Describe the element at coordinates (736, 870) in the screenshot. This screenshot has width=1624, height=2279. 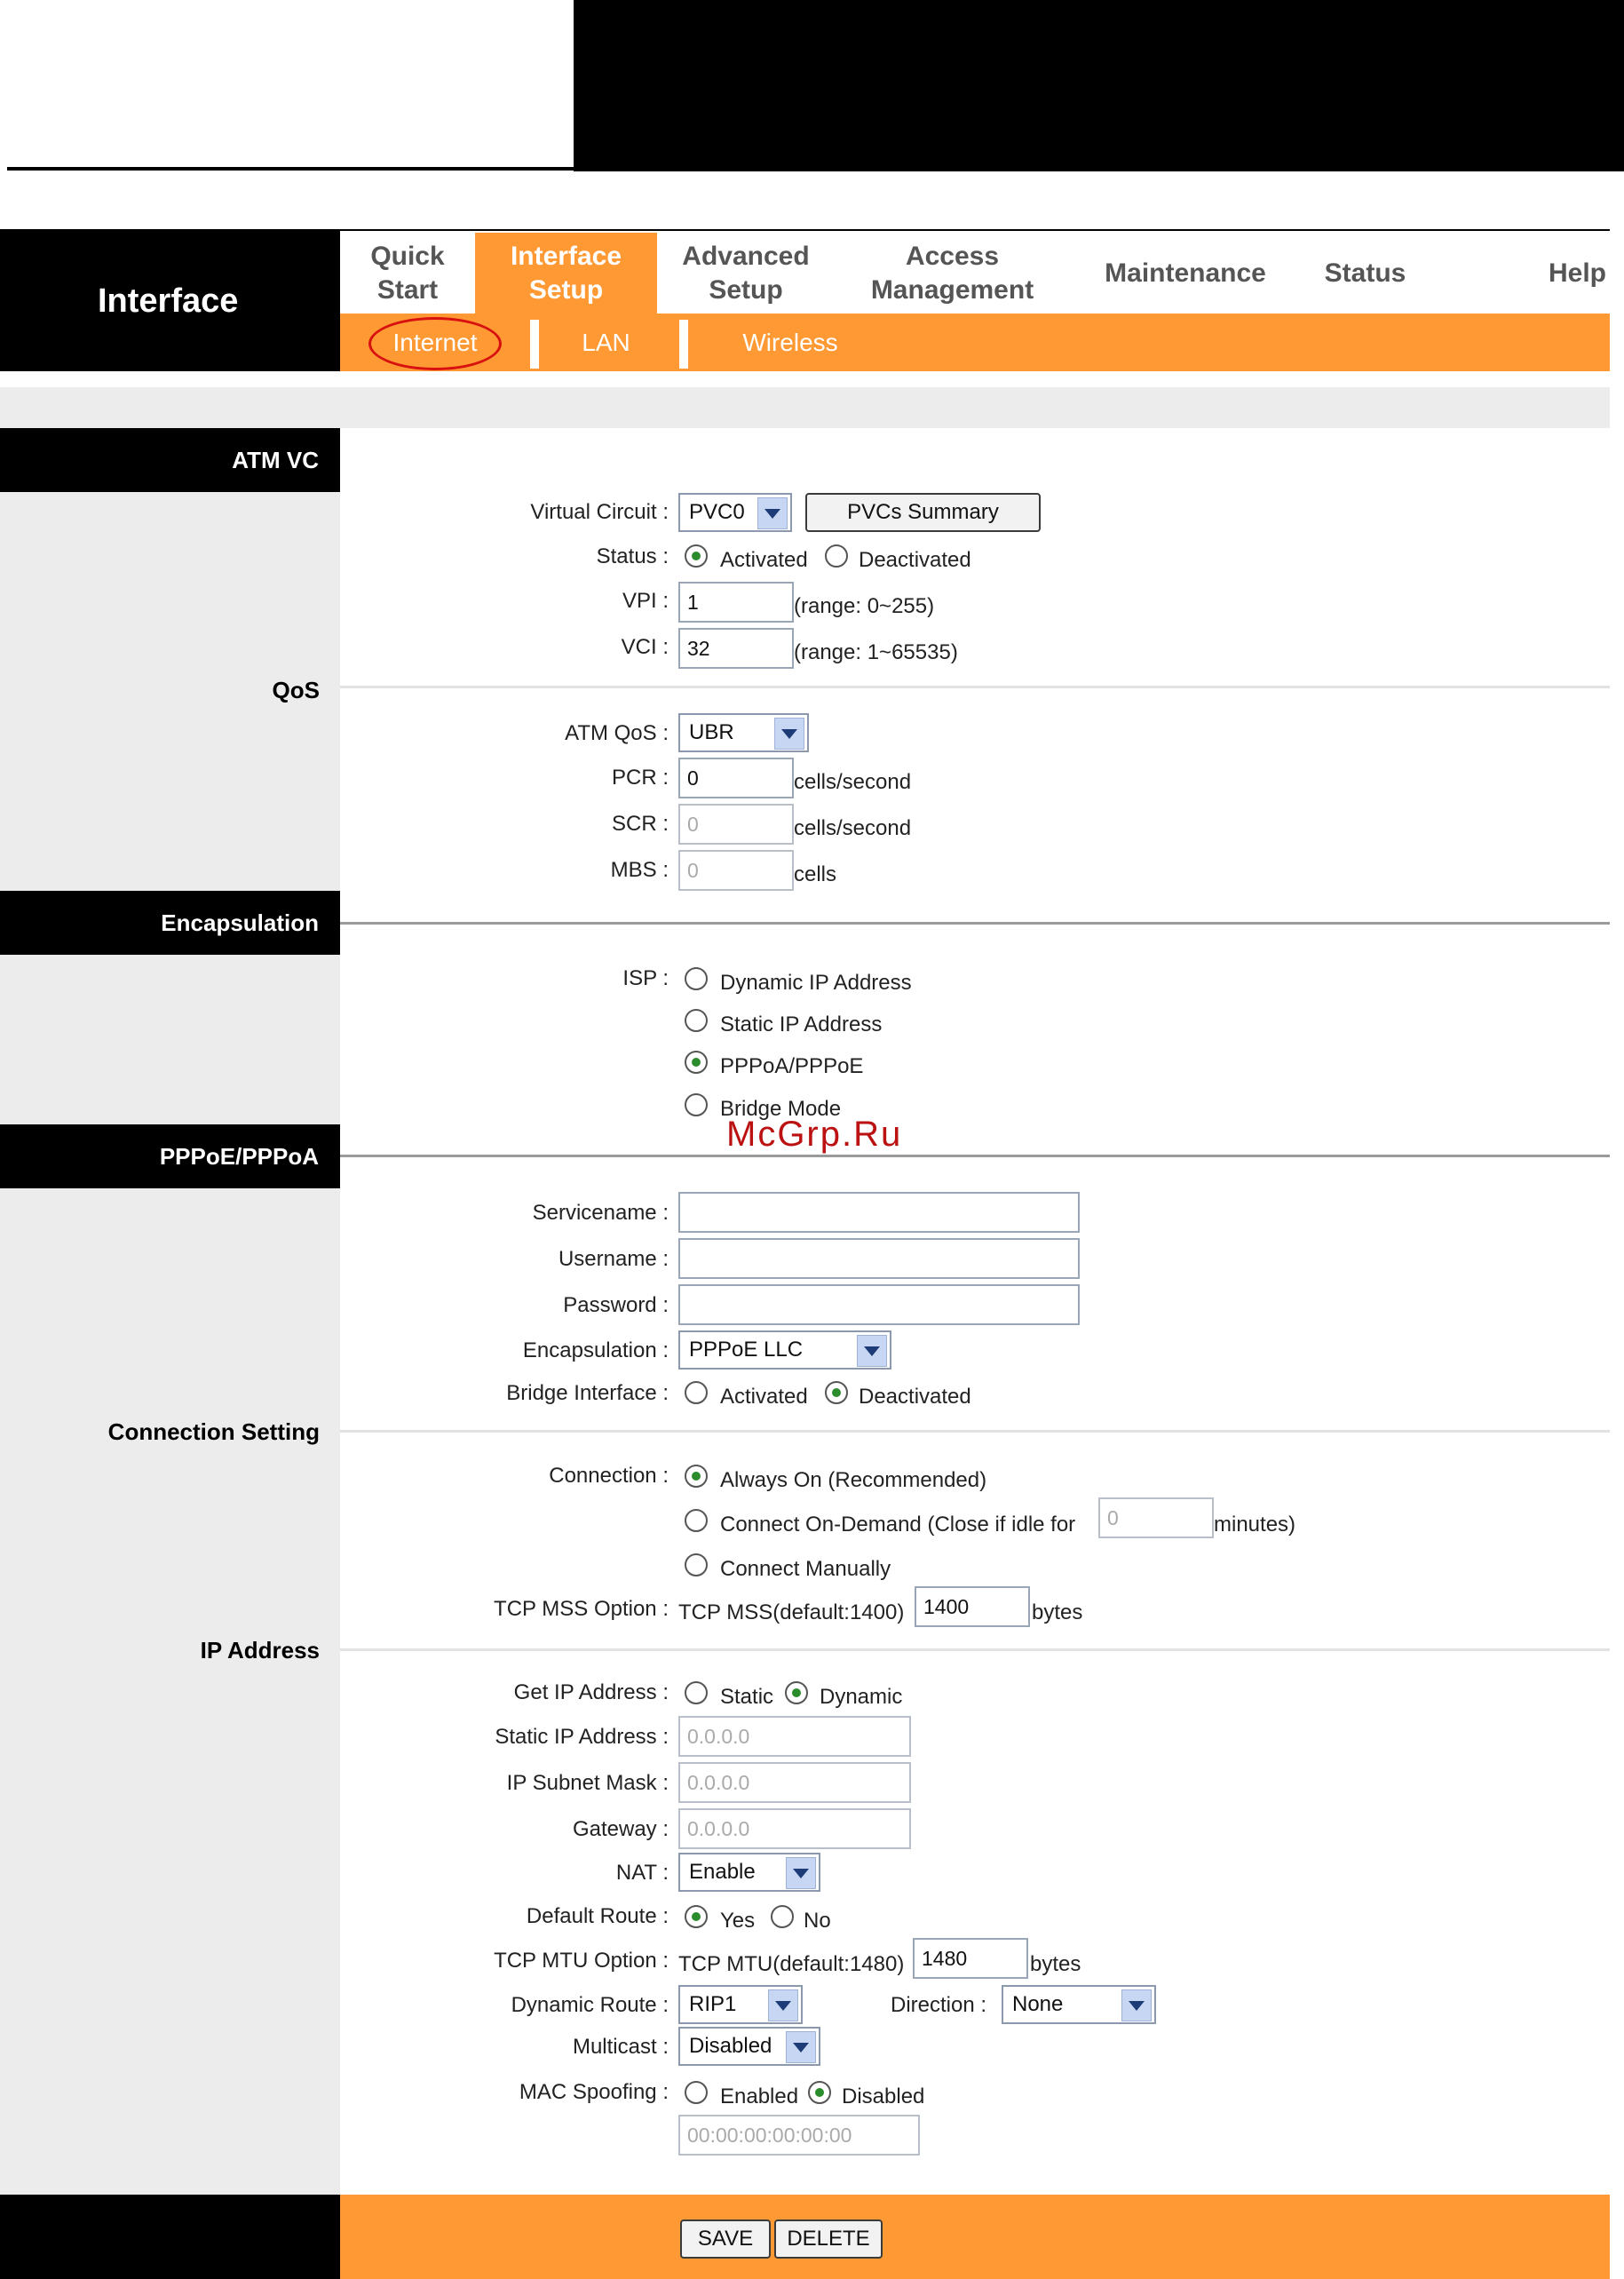
I see `mbs-input: 0` at that location.